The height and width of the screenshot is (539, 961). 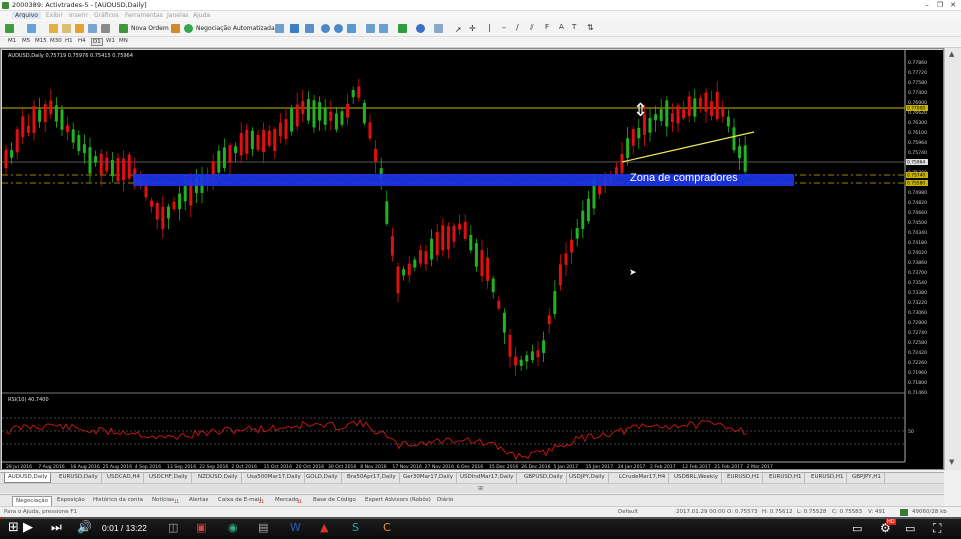 I want to click on periods-icon, so click(x=420, y=28).